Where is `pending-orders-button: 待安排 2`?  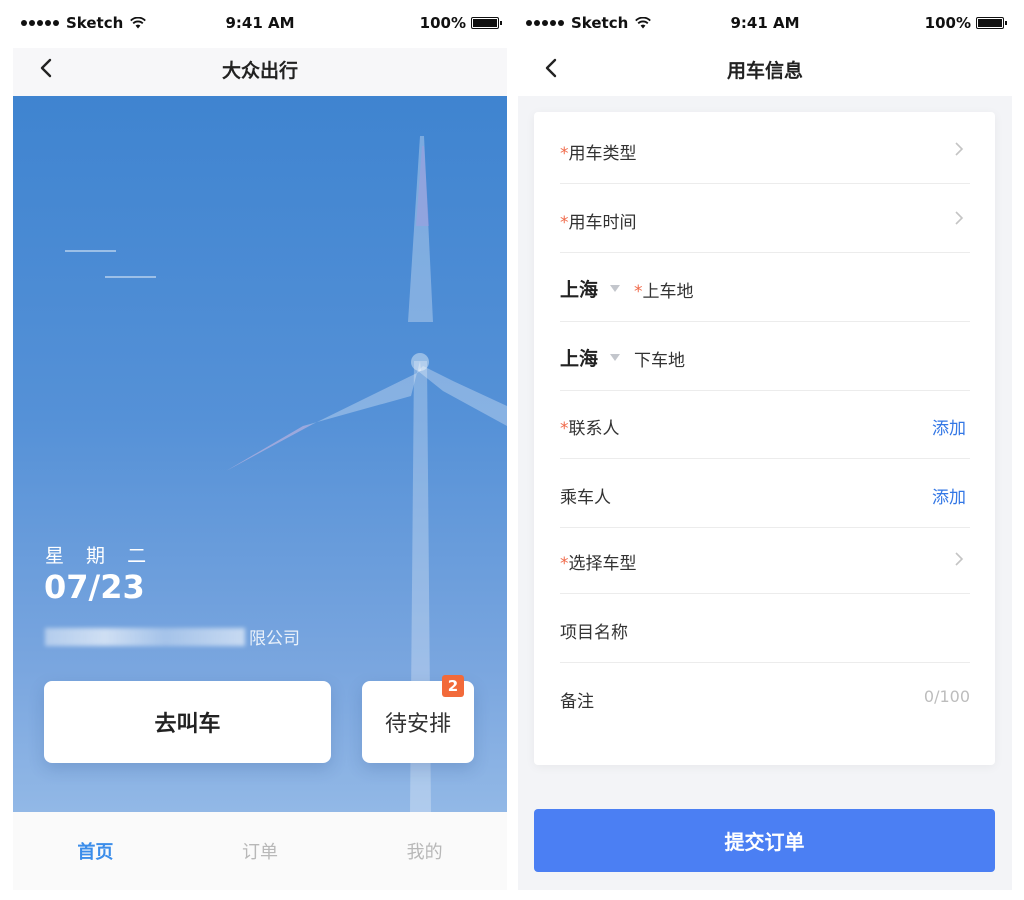
pending-orders-button: 待安排 2 is located at coordinates (418, 719).